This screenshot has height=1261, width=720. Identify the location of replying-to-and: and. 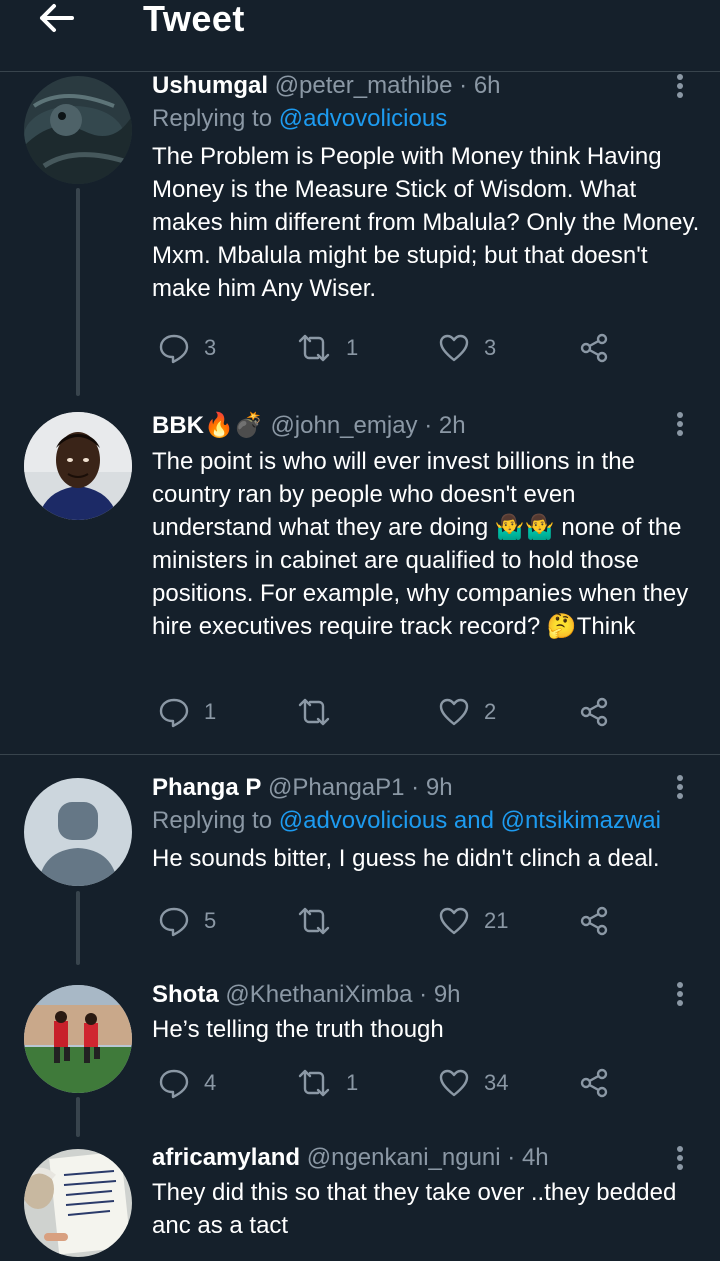
(474, 820).